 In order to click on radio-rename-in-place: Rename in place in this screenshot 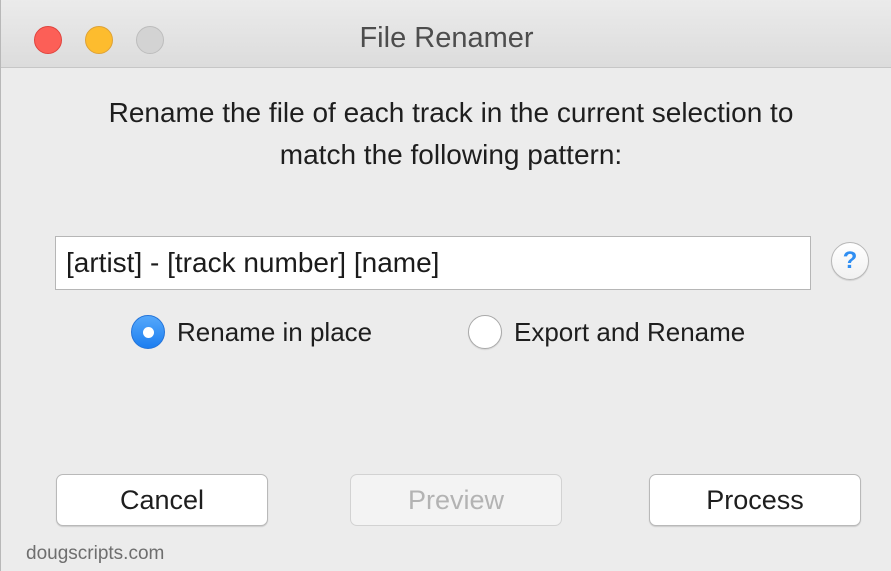, I will do `click(251, 332)`.